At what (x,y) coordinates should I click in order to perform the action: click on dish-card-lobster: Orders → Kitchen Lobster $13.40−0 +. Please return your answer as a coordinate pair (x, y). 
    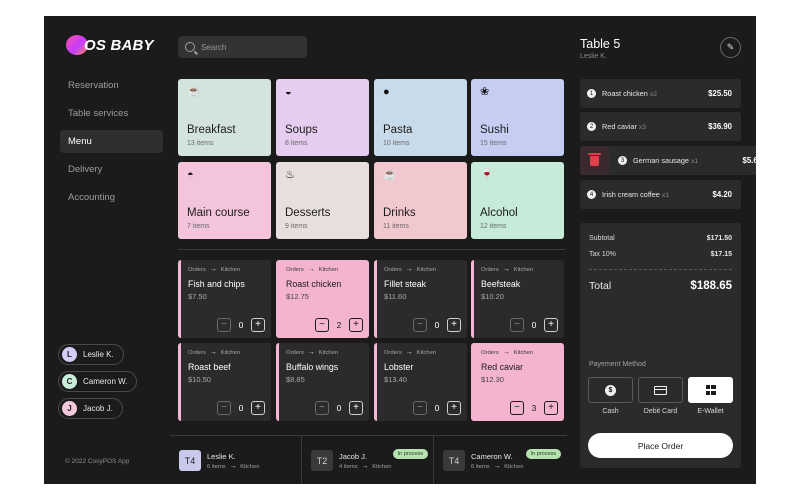
    Looking at the image, I should click on (420, 382).